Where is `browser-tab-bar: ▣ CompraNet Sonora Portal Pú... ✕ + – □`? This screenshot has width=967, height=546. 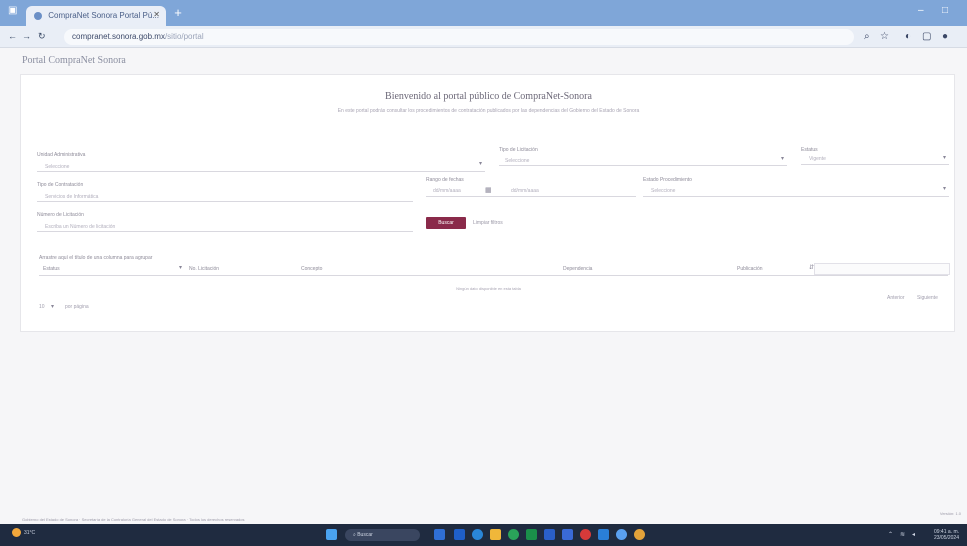 browser-tab-bar: ▣ CompraNet Sonora Portal Pú... ✕ + – □ is located at coordinates (483, 13).